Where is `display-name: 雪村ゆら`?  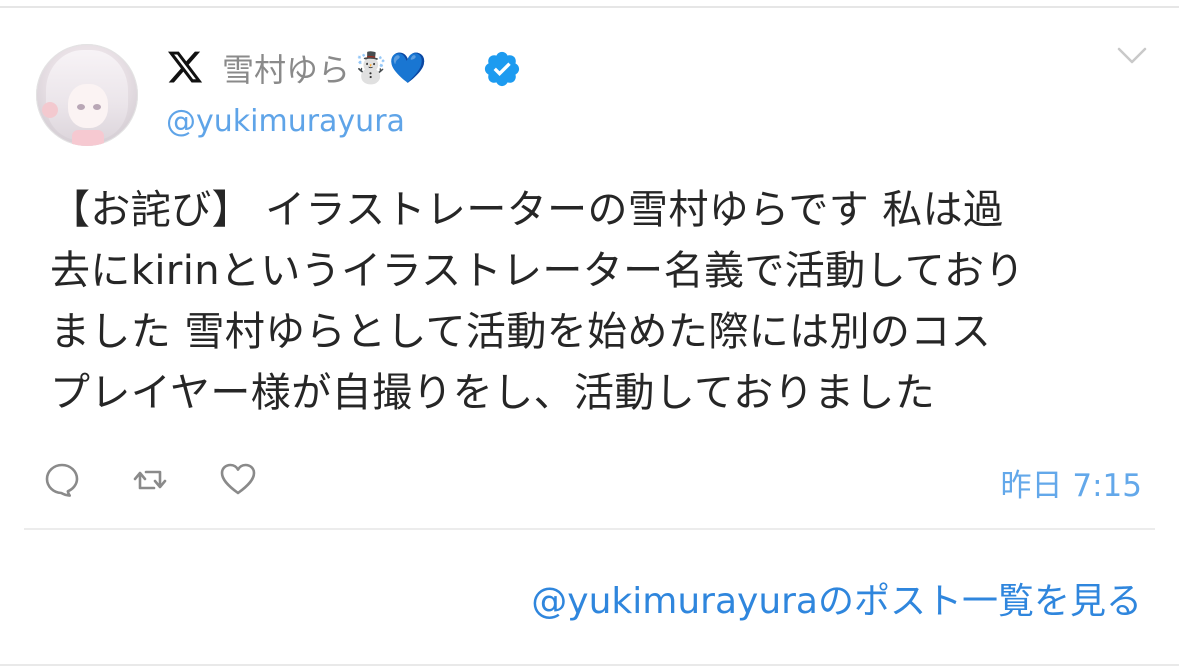 display-name: 雪村ゆら is located at coordinates (286, 68).